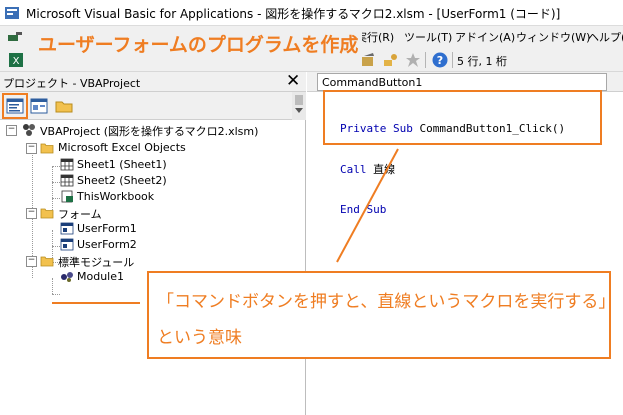 This screenshot has width=623, height=415. I want to click on tree-item-label: VBAProject (図形を操作するマクロ2.xlsm), so click(149, 131).